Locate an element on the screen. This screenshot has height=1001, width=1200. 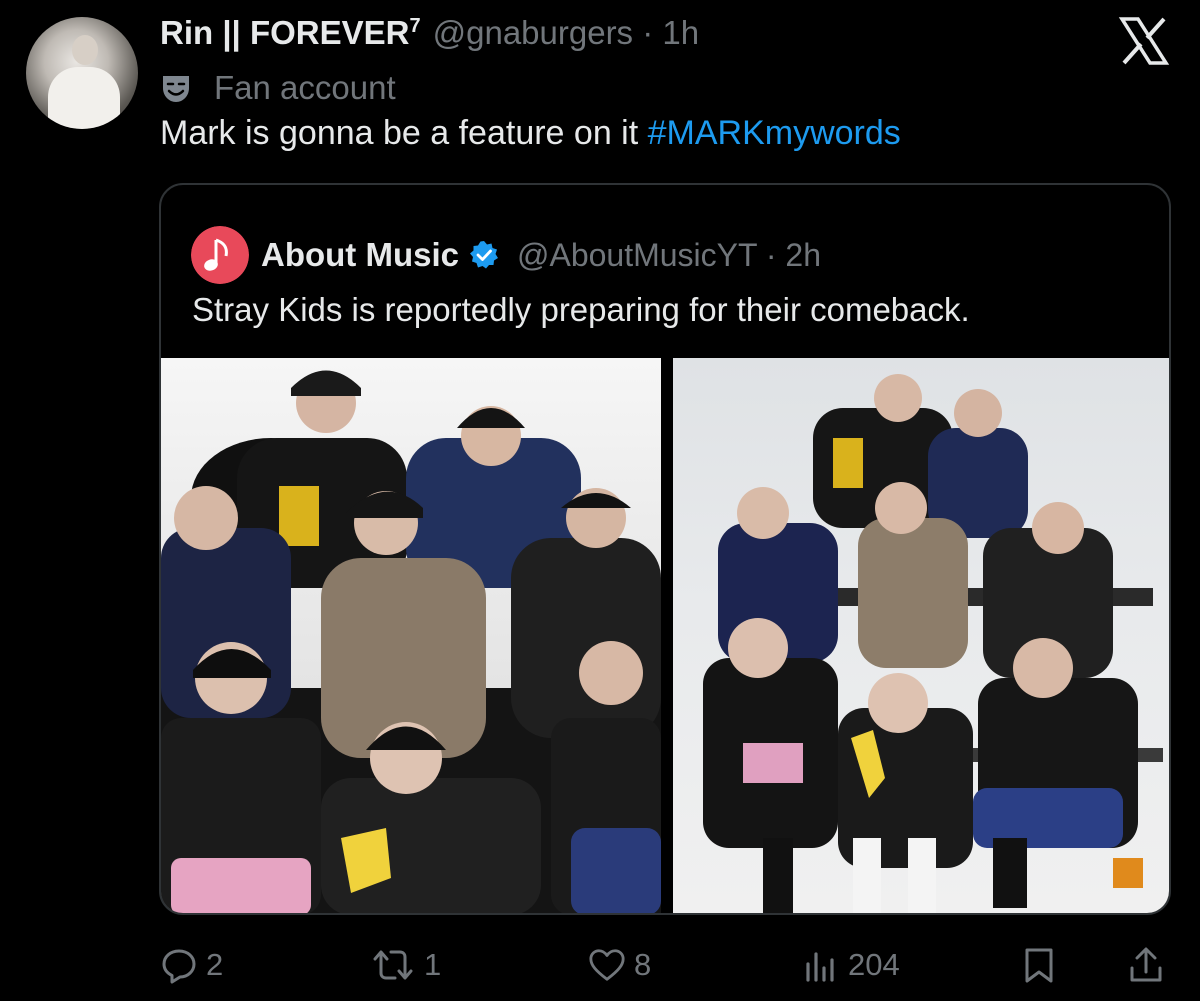
account-label: Fan account is located at coordinates (278, 88).